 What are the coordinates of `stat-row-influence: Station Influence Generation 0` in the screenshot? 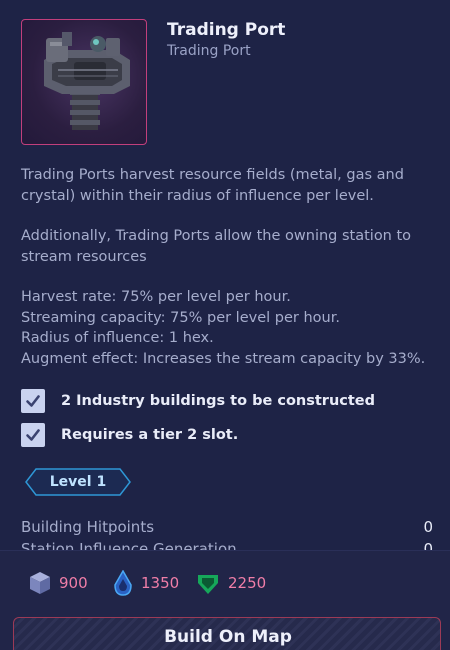 It's located at (227, 545).